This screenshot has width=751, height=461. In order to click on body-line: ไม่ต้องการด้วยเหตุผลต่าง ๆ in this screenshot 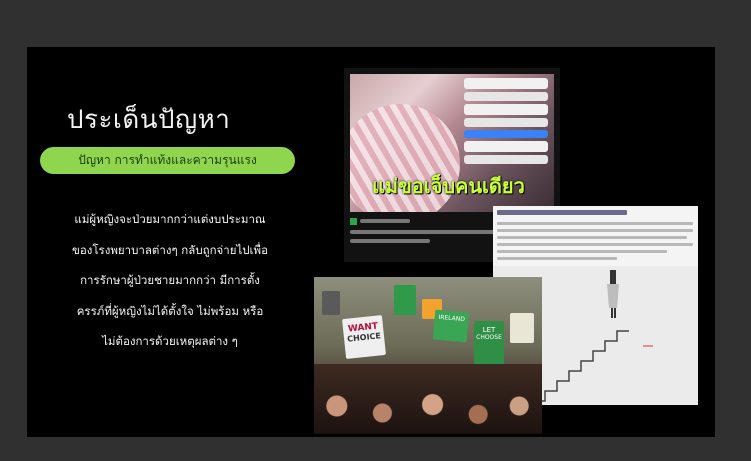, I will do `click(170, 341)`.